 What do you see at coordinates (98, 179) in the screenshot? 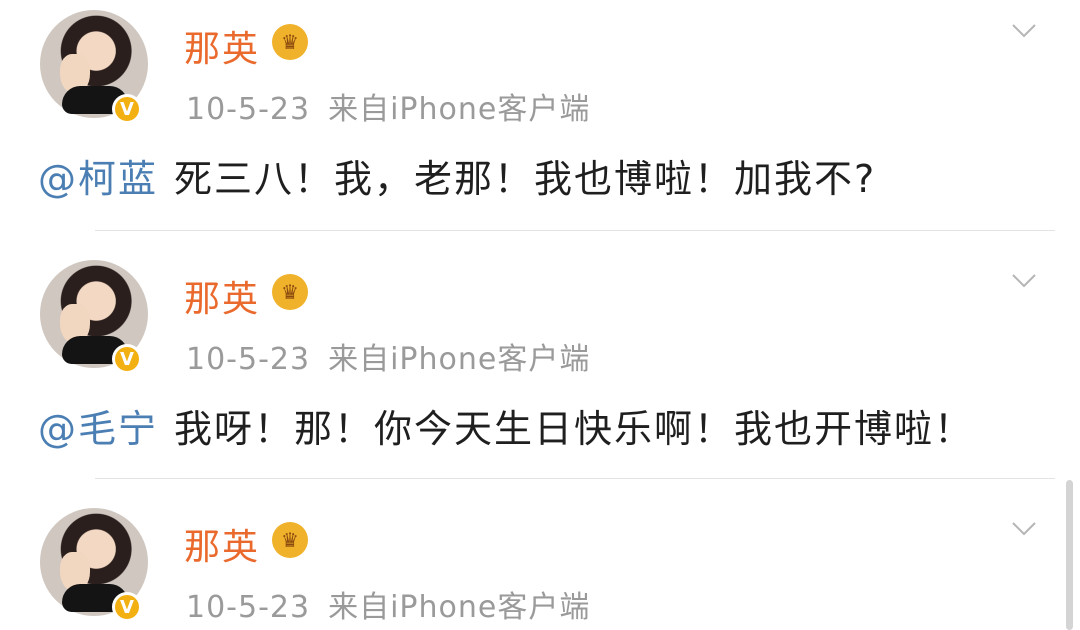
I see `mention-link: @柯蓝` at bounding box center [98, 179].